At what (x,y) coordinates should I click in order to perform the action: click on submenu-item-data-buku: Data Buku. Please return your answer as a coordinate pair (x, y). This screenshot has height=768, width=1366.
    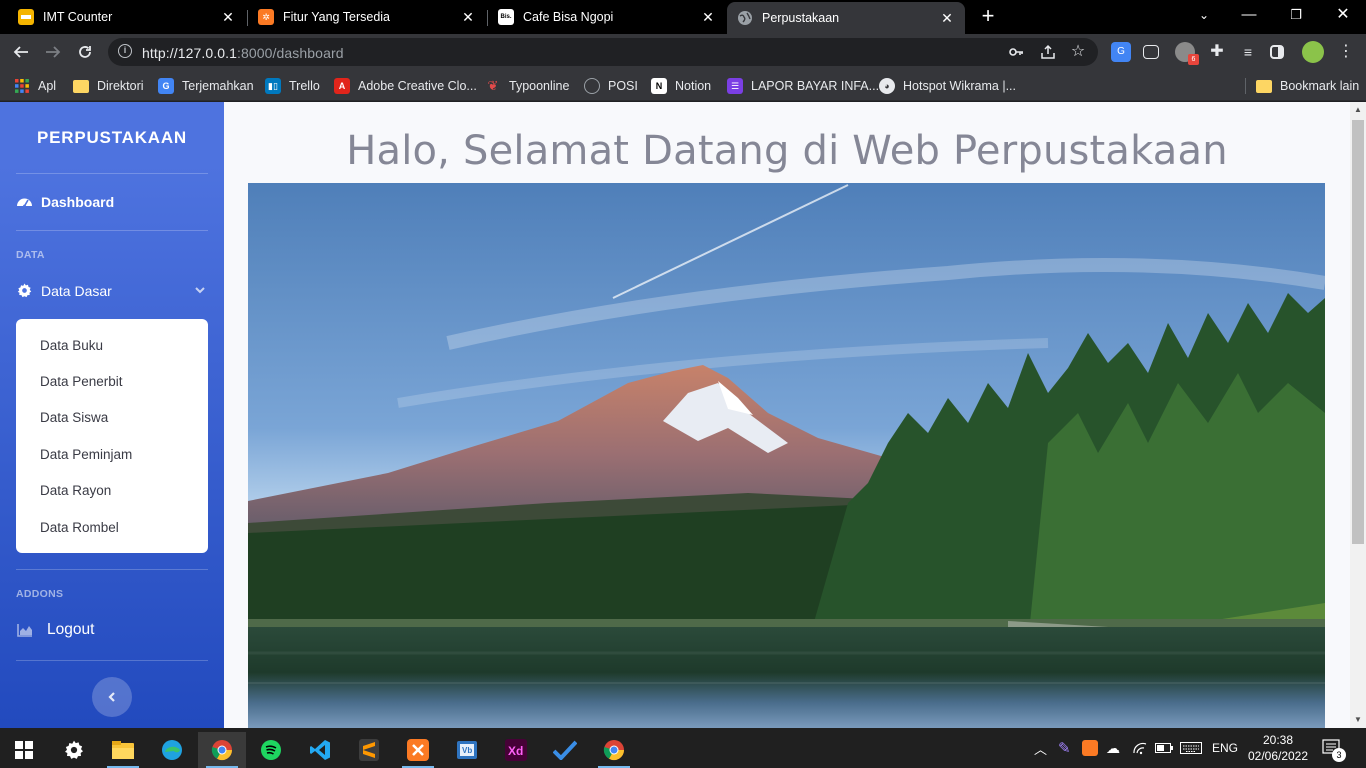
    Looking at the image, I should click on (71, 345).